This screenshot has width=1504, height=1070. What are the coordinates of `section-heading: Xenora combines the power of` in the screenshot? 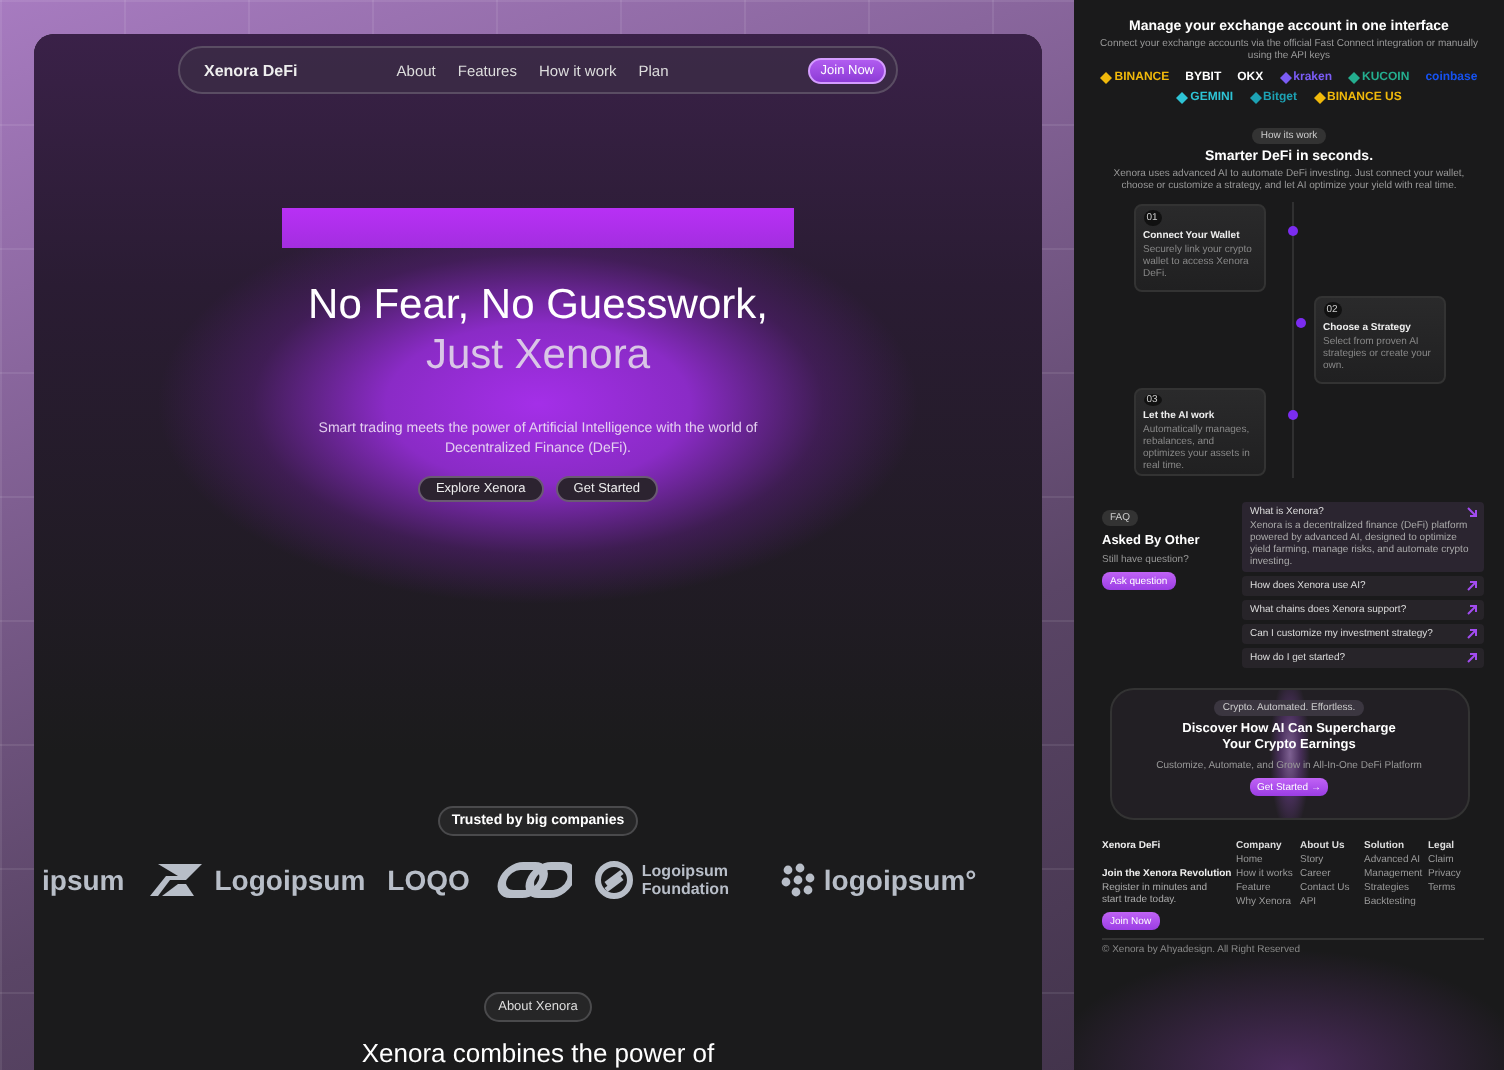 It's located at (538, 1053).